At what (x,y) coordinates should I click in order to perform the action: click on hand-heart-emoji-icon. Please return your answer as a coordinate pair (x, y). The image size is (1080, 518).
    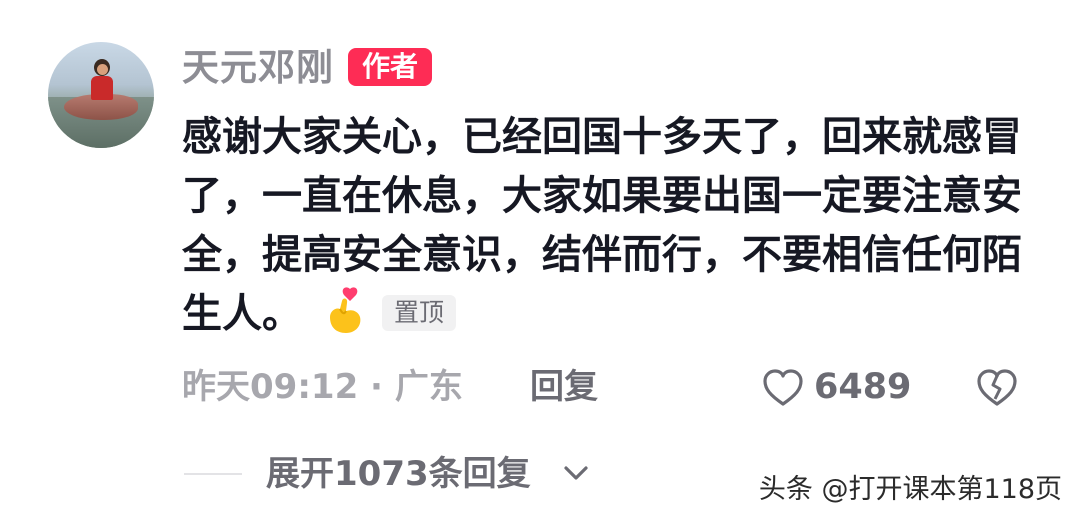
    Looking at the image, I should click on (345, 310).